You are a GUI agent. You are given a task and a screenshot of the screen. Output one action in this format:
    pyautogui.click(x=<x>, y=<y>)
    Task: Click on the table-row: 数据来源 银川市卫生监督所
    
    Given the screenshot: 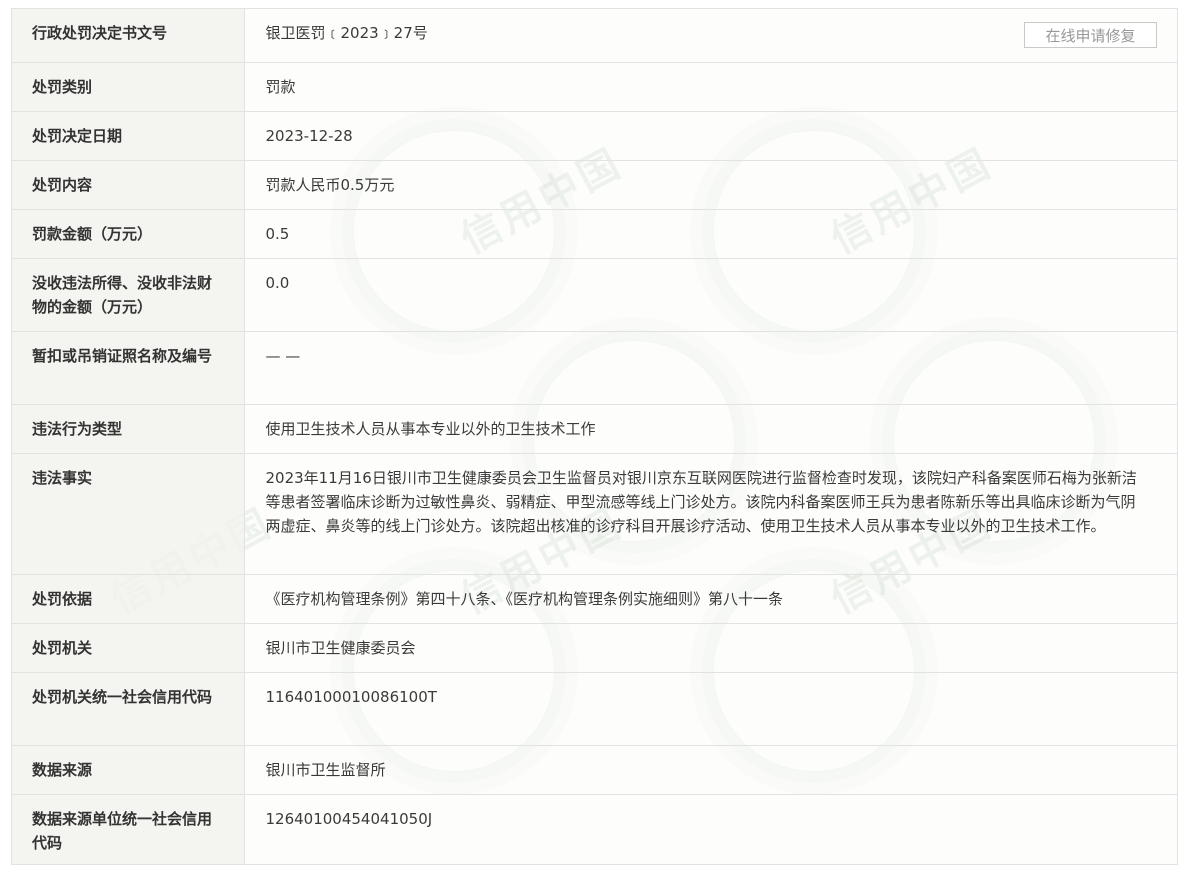 What is the action you would take?
    pyautogui.click(x=594, y=770)
    